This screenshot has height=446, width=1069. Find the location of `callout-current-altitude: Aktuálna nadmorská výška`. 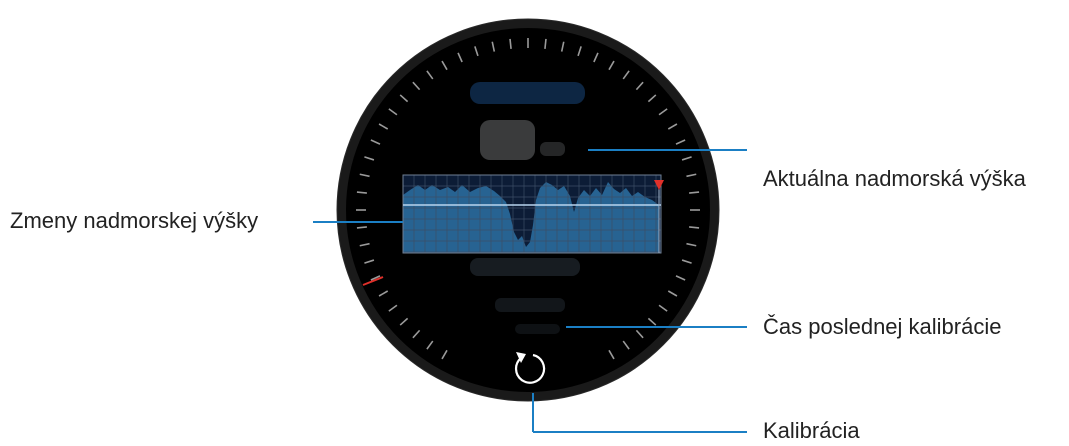

callout-current-altitude: Aktuálna nadmorská výška is located at coordinates (894, 178).